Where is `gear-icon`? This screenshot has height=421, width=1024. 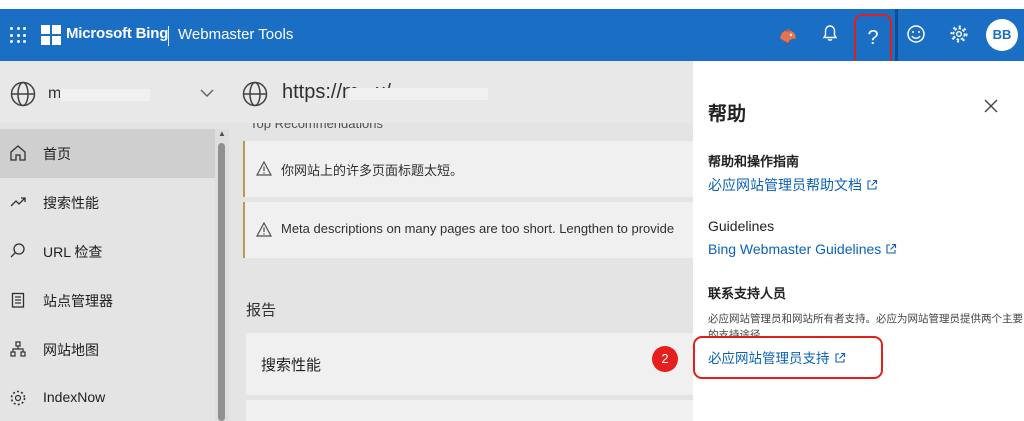
gear-icon is located at coordinates (959, 34).